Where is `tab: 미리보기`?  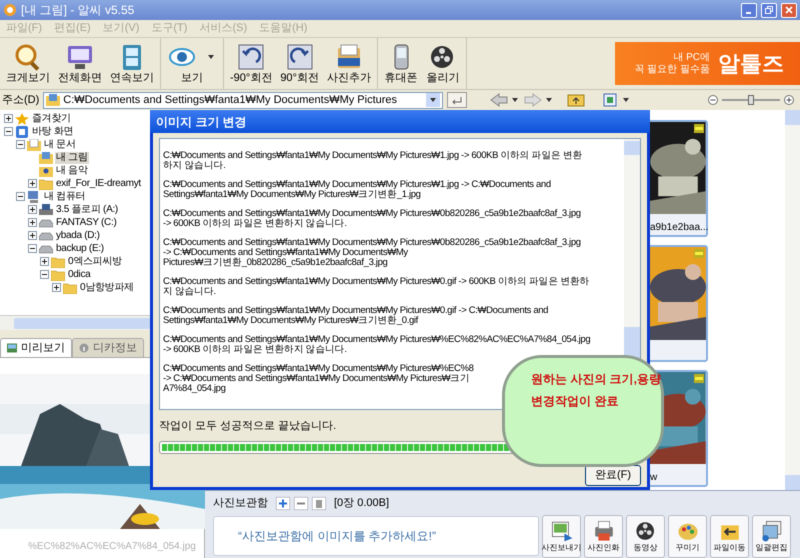 tab: 미리보기 is located at coordinates (36, 347).